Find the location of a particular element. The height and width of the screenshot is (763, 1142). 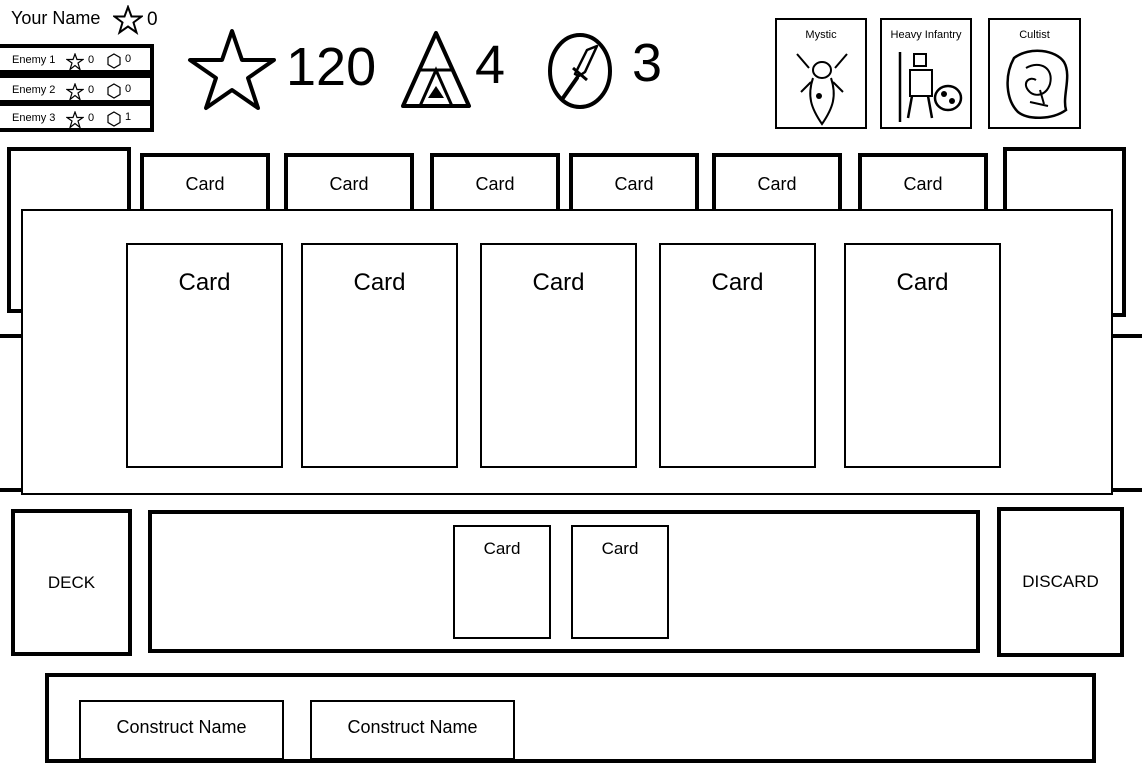

honor-value: 120 is located at coordinates (331, 67).